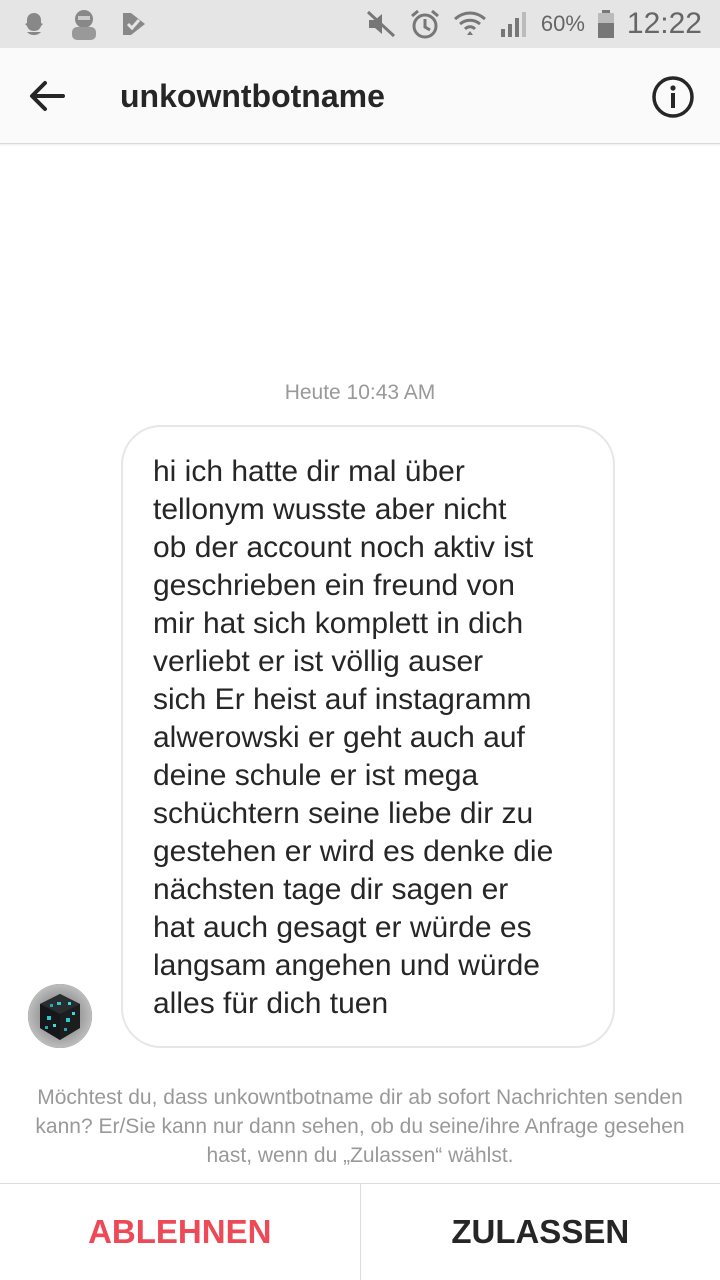 The width and height of the screenshot is (720, 1280). What do you see at coordinates (360, 24) in the screenshot?
I see `status-bar: 60% 12:22` at bounding box center [360, 24].